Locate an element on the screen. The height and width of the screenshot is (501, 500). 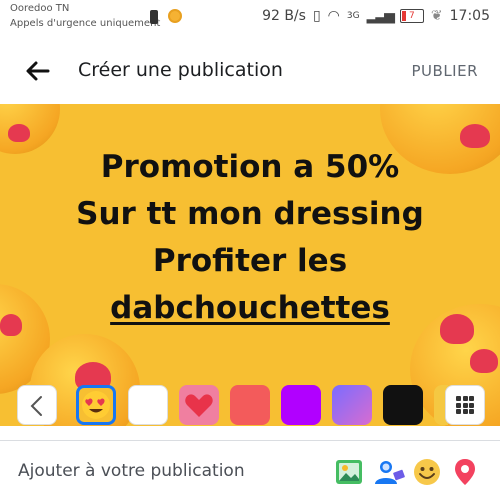
network-speed: 92 B/s is located at coordinates (284, 16).